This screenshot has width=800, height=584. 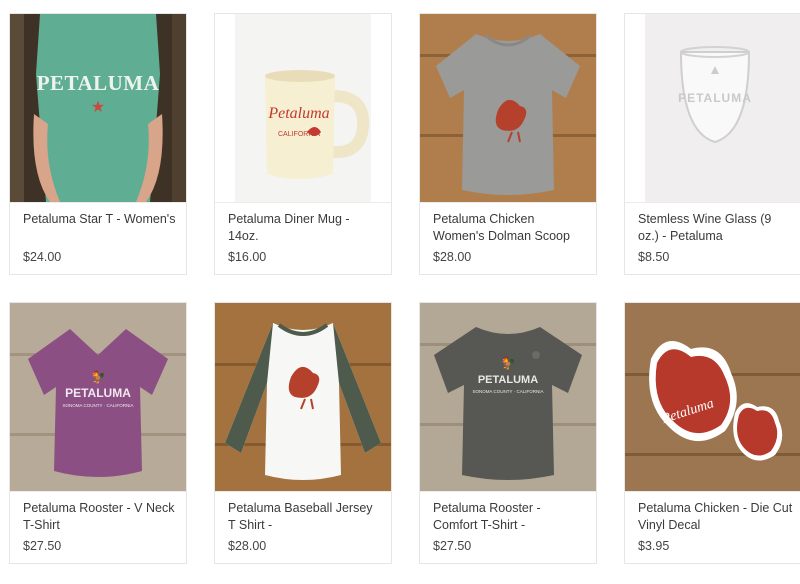 What do you see at coordinates (654, 257) in the screenshot?
I see `product-price: $8.50` at bounding box center [654, 257].